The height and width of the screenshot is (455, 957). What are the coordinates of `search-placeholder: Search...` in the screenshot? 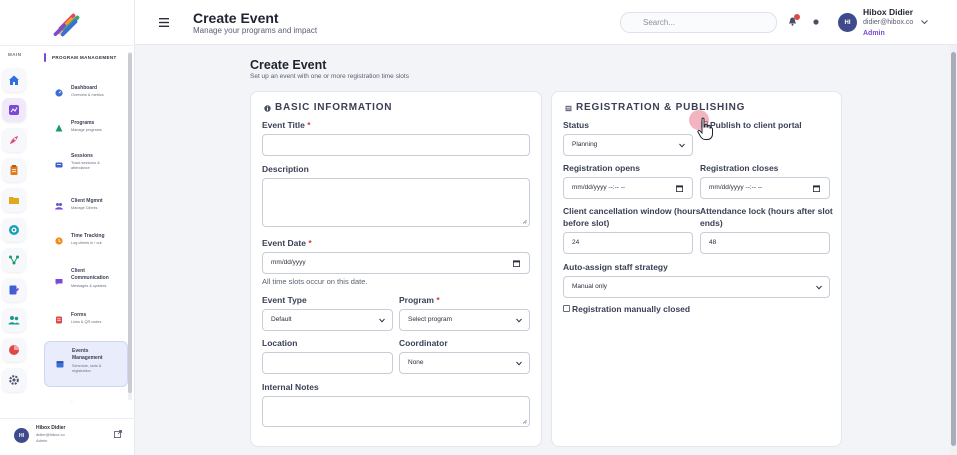 It's located at (659, 22).